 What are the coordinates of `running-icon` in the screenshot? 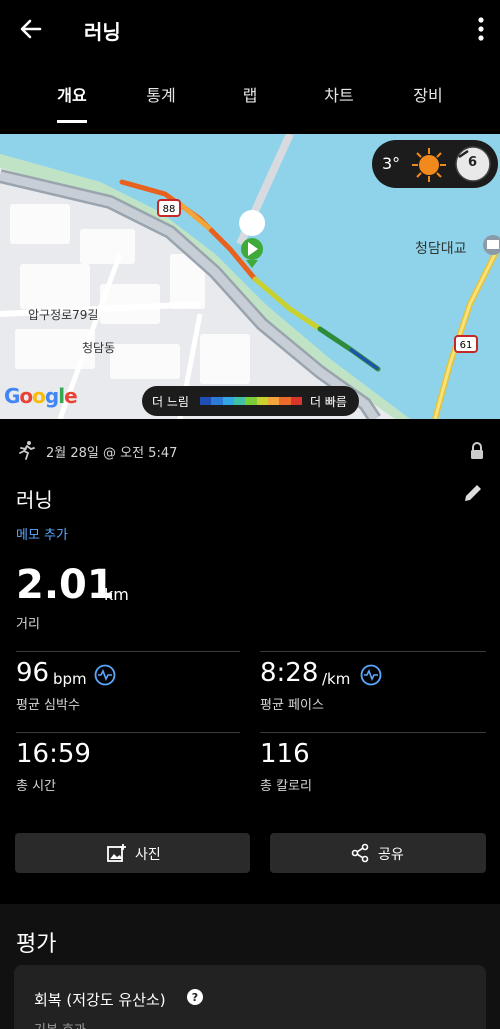 It's located at (27, 450).